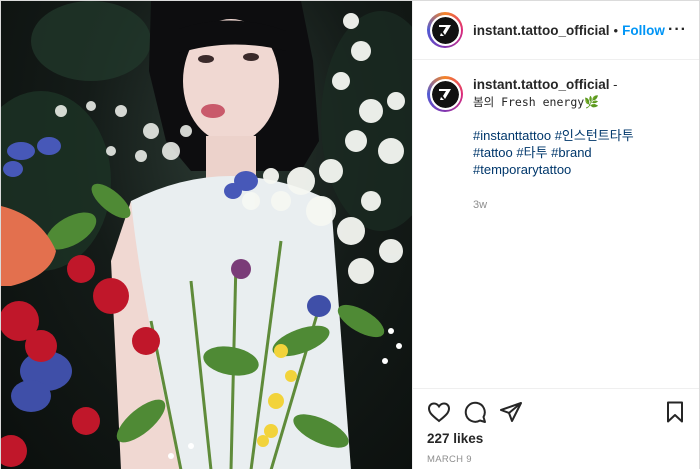 The width and height of the screenshot is (700, 469). What do you see at coordinates (556, 407) in the screenshot?
I see `action-icons` at bounding box center [556, 407].